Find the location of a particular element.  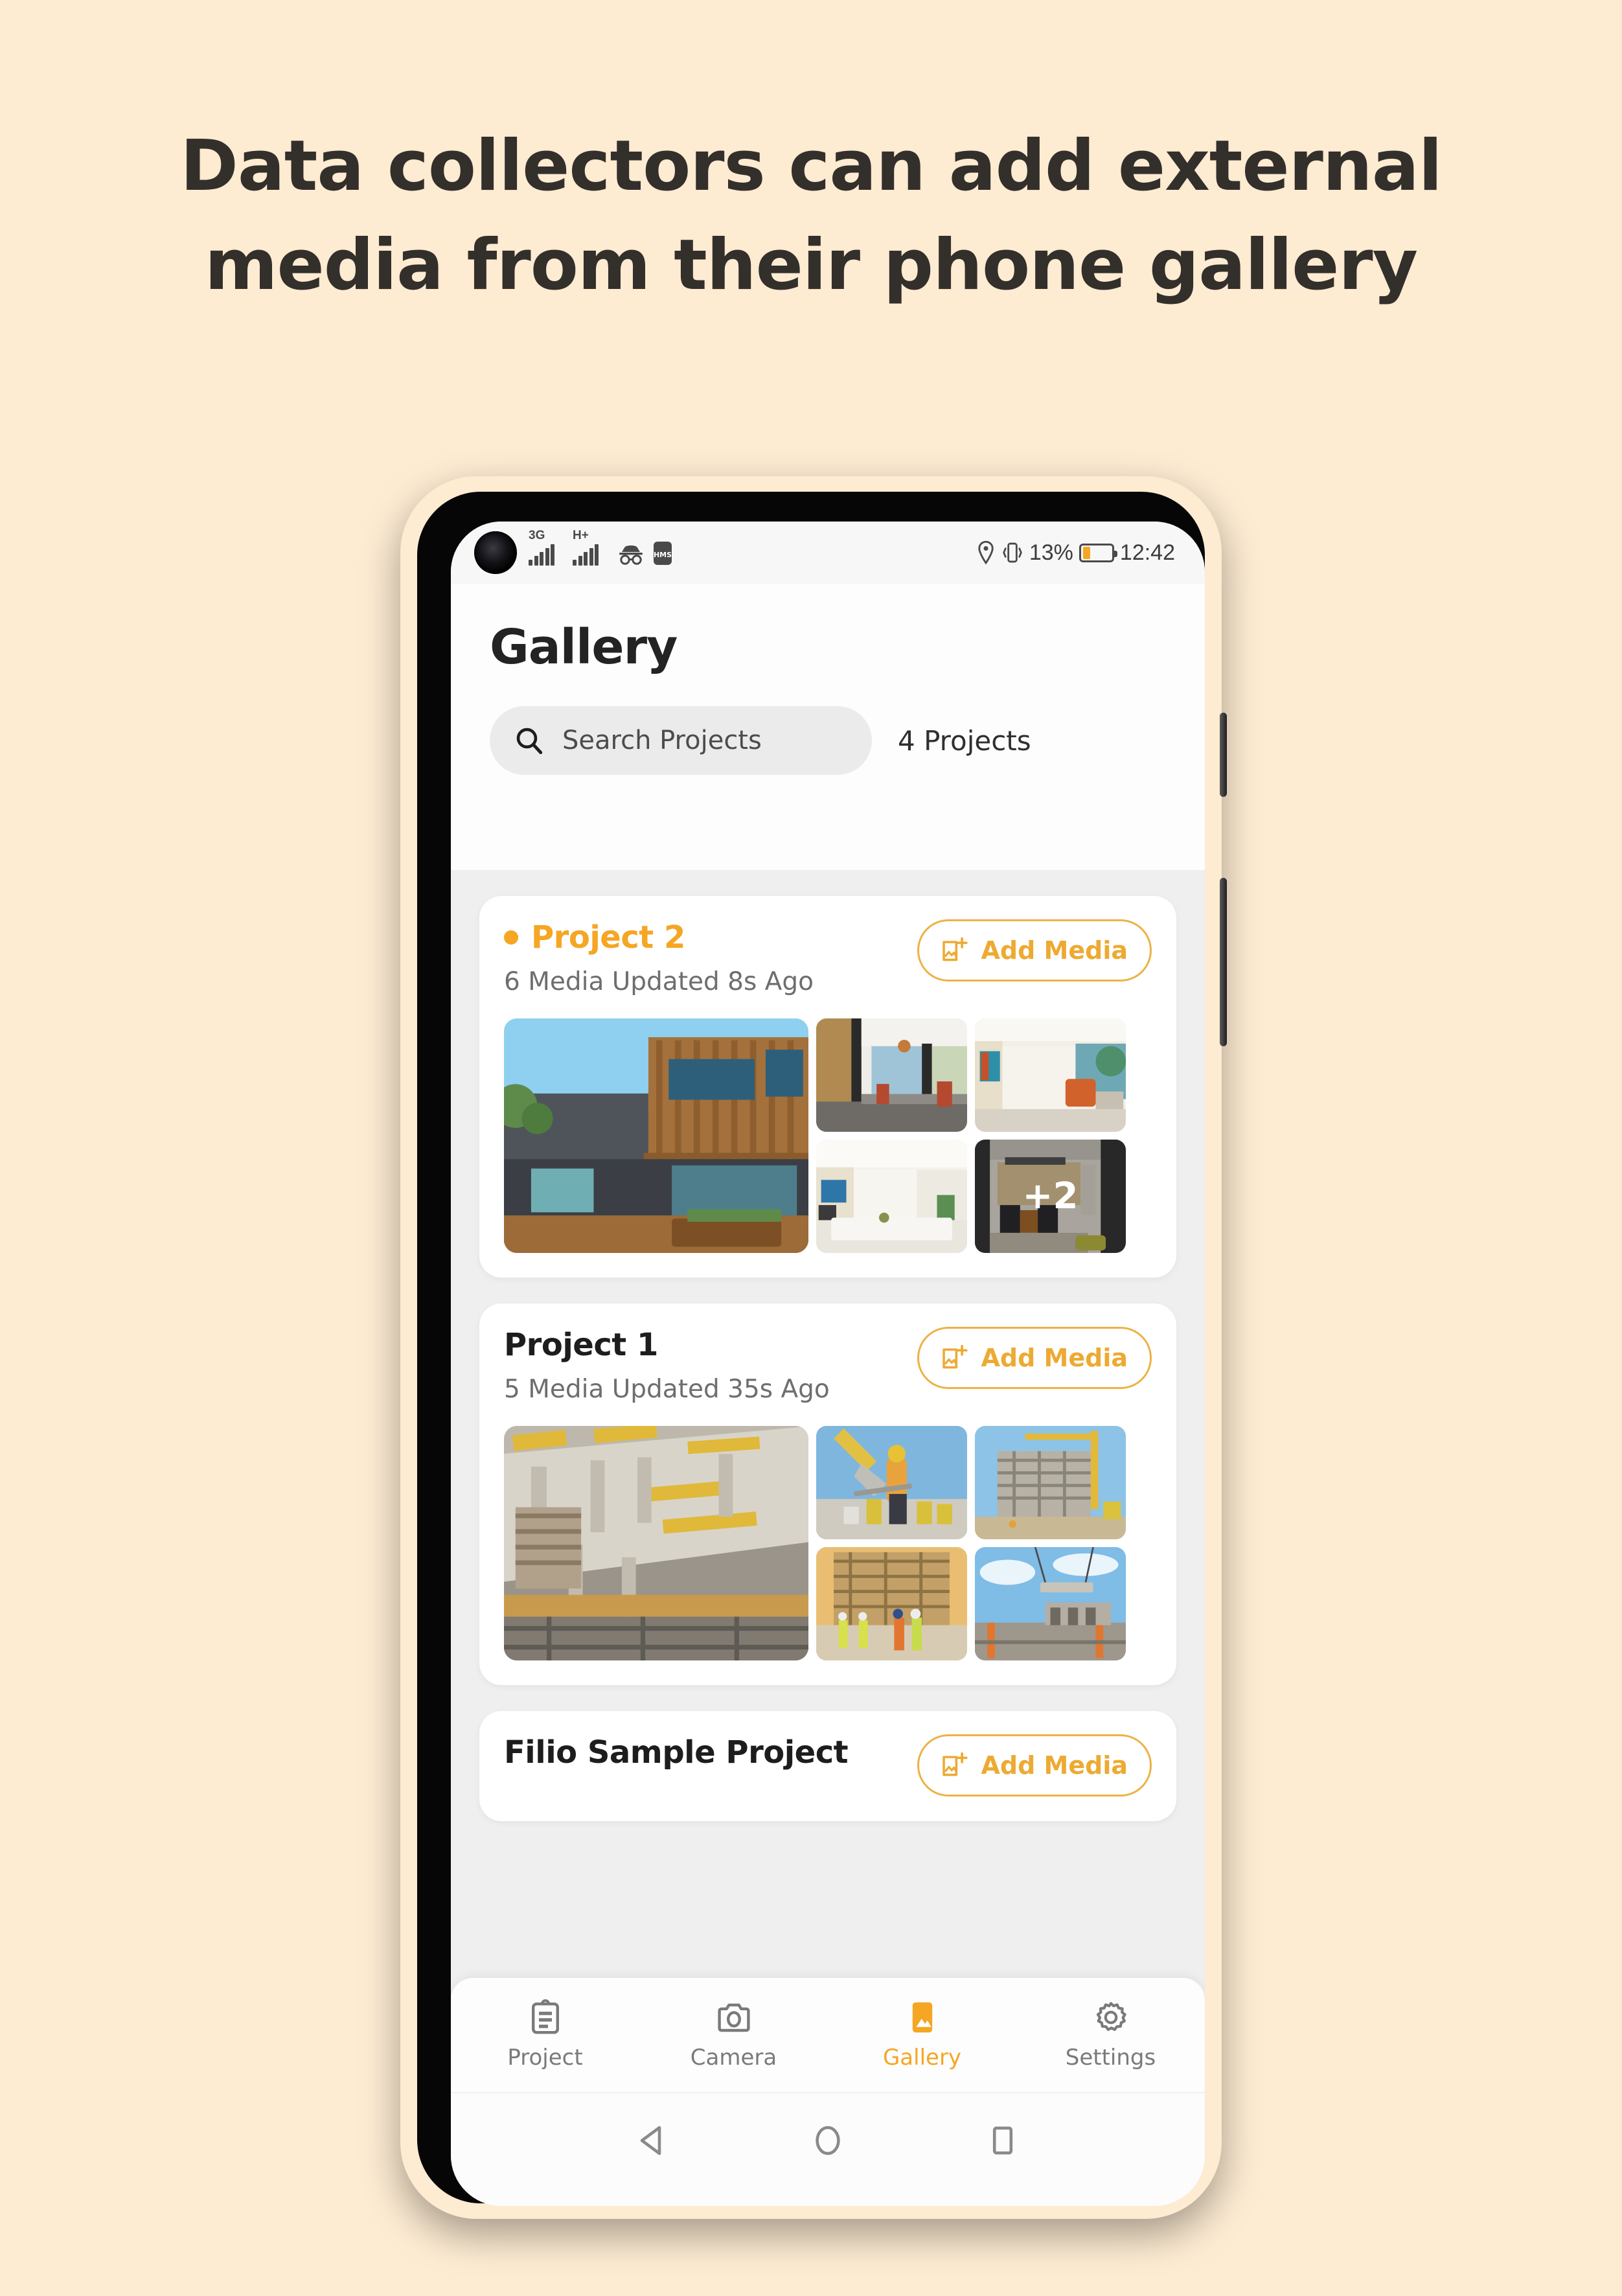

headline-line-2: media from their phone gallery is located at coordinates (811, 265).